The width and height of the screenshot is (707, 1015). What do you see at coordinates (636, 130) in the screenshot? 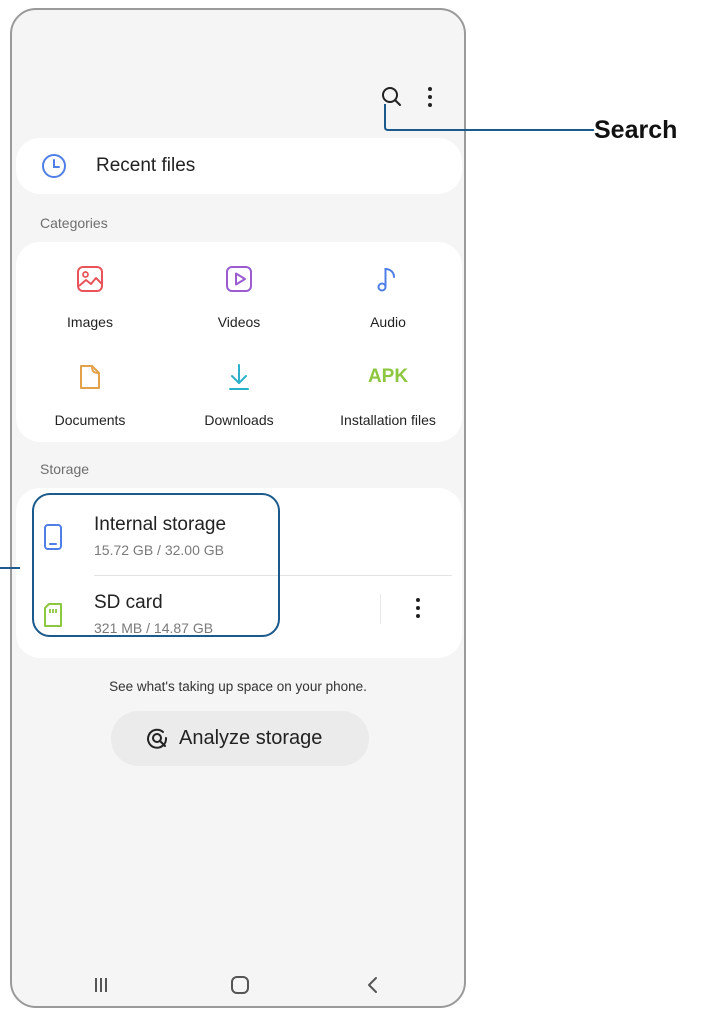
I see `search-callout-label: Search` at bounding box center [636, 130].